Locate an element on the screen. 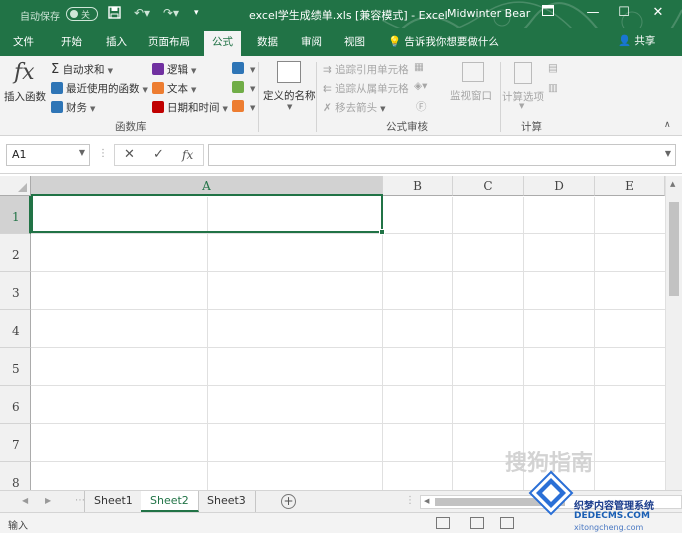 This screenshot has width=682, height=533. select-all-triangle is located at coordinates (22, 187).